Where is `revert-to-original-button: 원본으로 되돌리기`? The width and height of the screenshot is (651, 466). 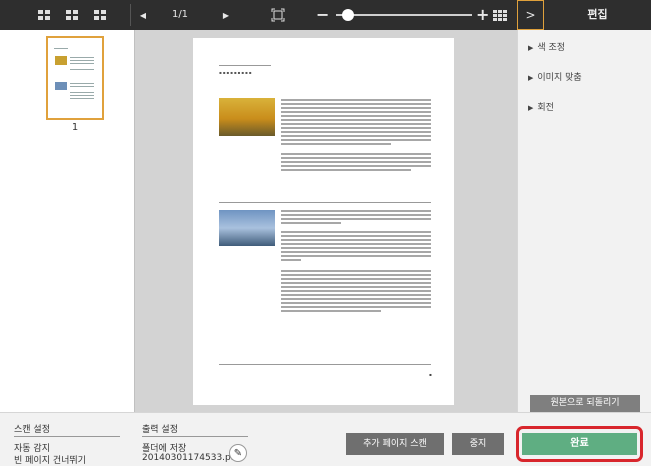 revert-to-original-button: 원본으로 되돌리기 is located at coordinates (585, 403).